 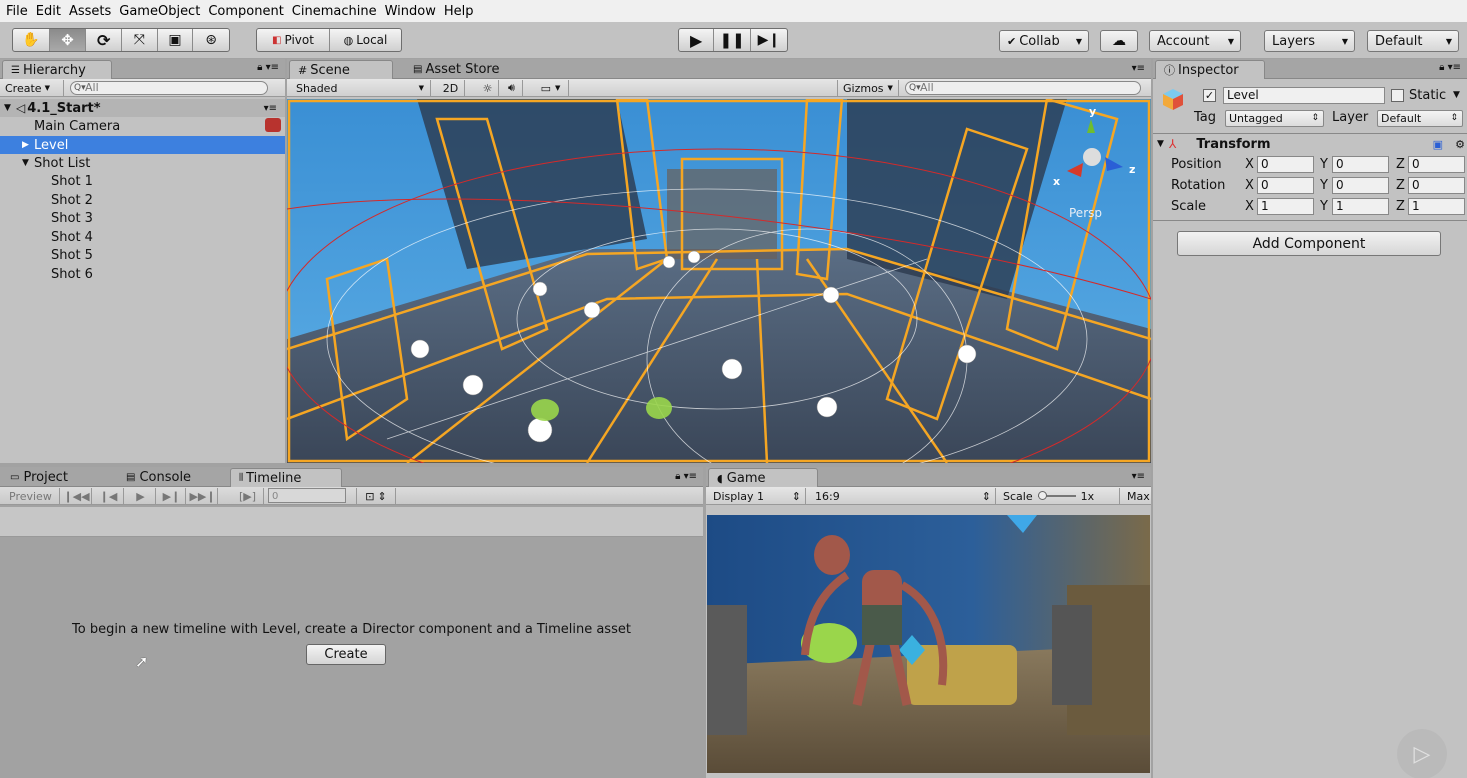 I want to click on menu-assets: Assets, so click(x=94, y=11).